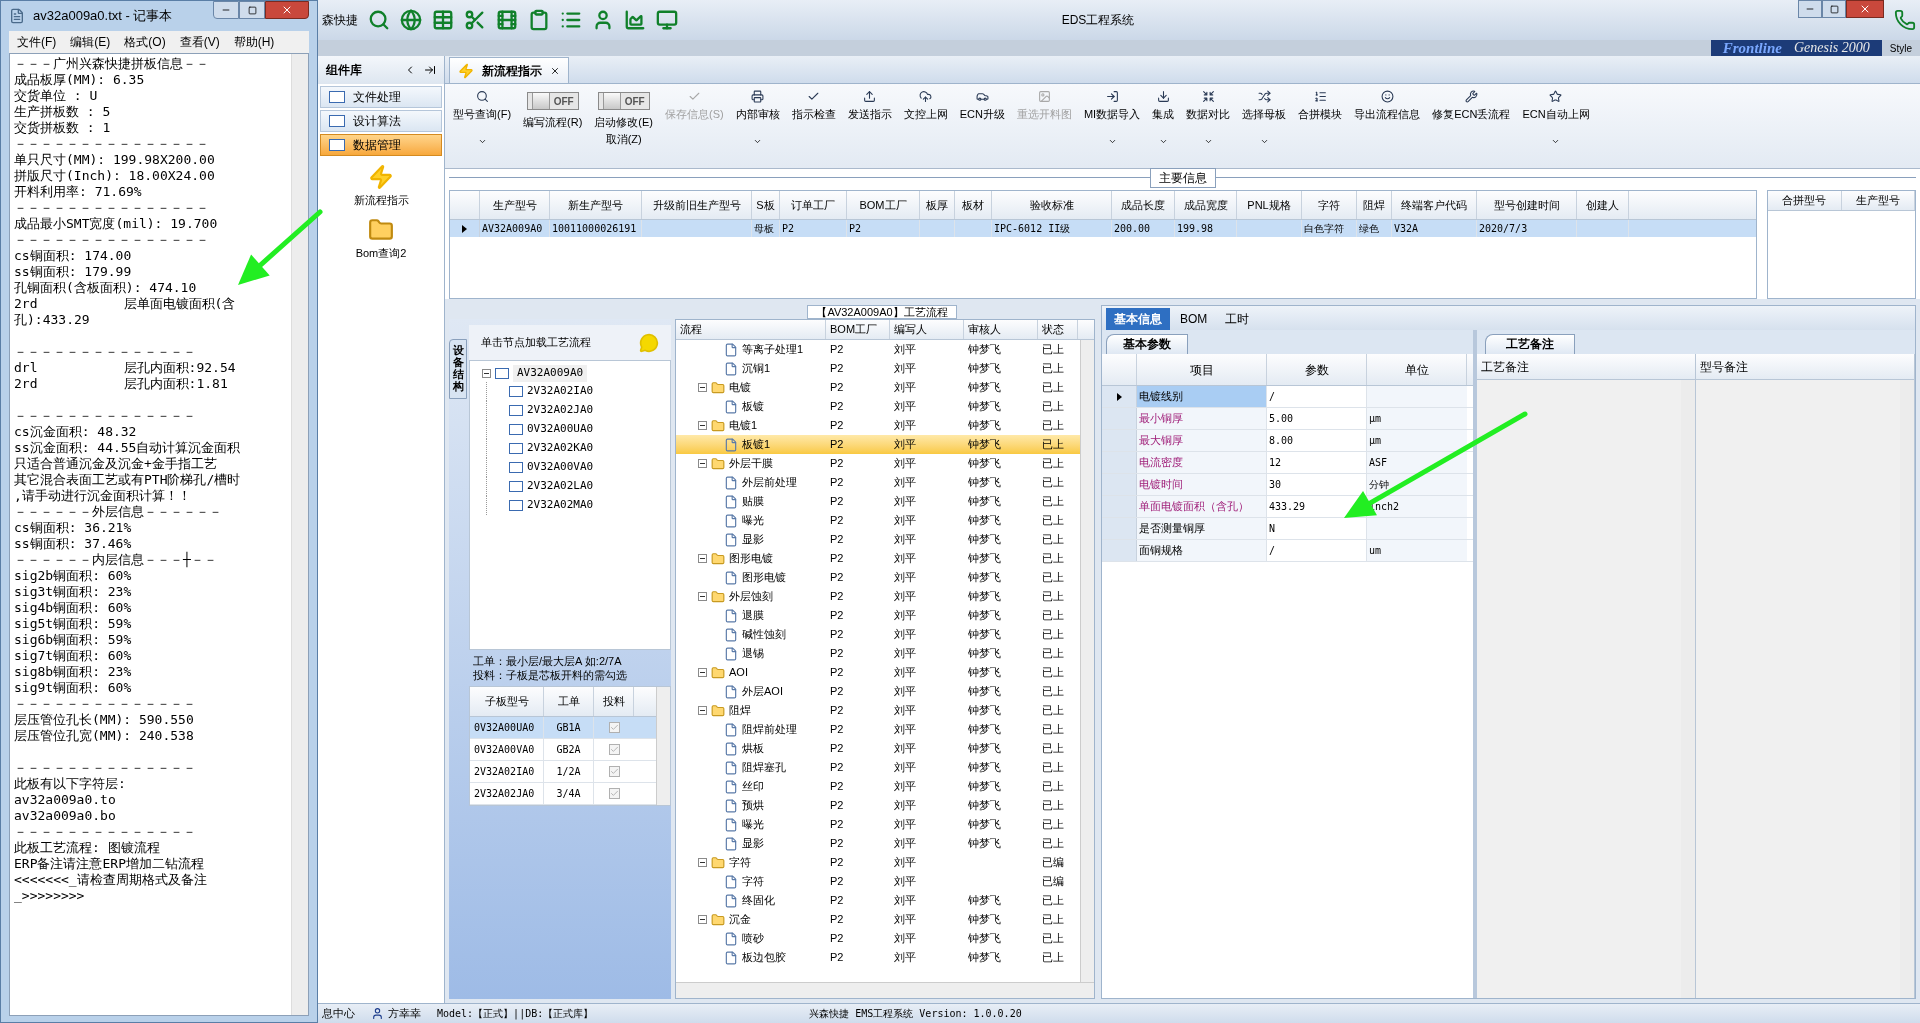 This screenshot has width=1920, height=1023. I want to click on table-row: 电流密度 12 ASF, so click(1287, 463).